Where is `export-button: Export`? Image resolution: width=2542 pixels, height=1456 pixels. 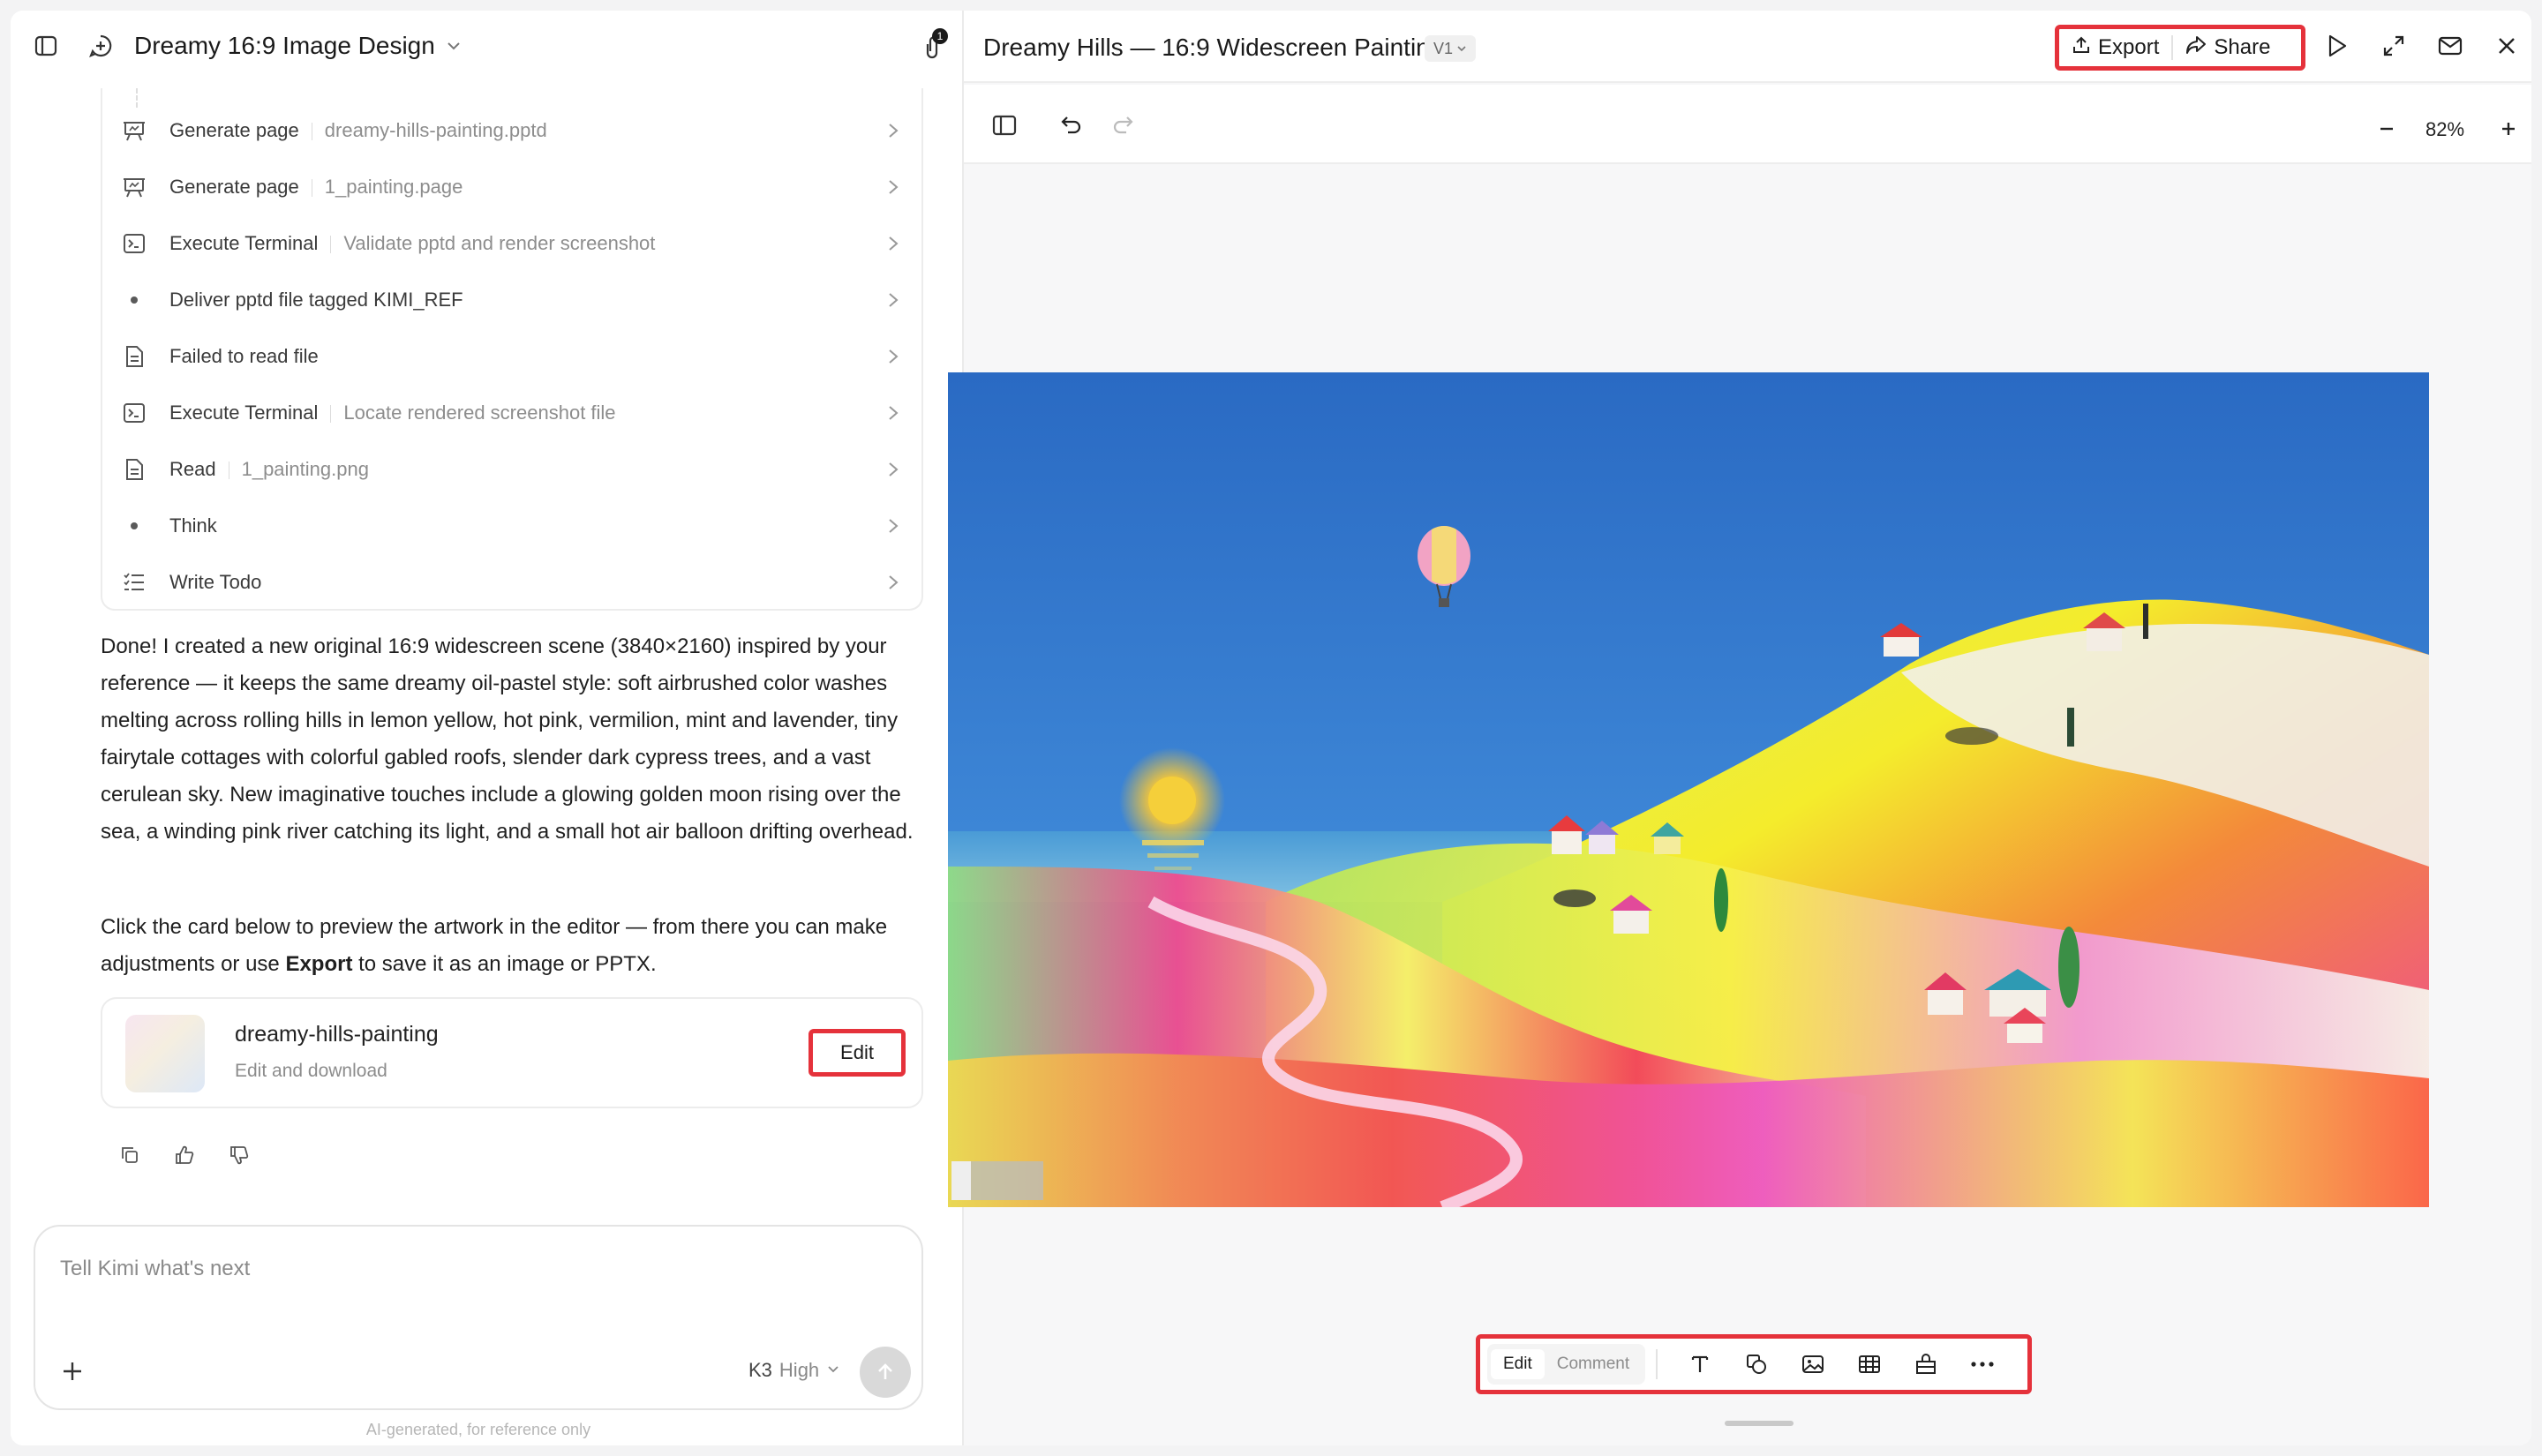
export-button: Export is located at coordinates (2115, 47).